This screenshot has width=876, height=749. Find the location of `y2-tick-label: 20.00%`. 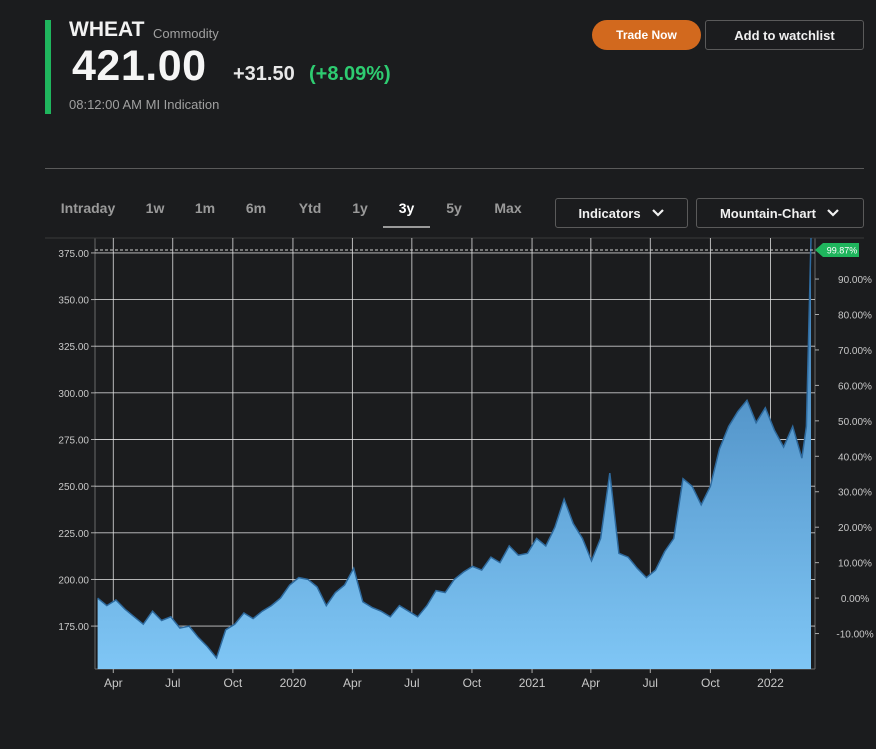

y2-tick-label: 20.00% is located at coordinates (855, 528).